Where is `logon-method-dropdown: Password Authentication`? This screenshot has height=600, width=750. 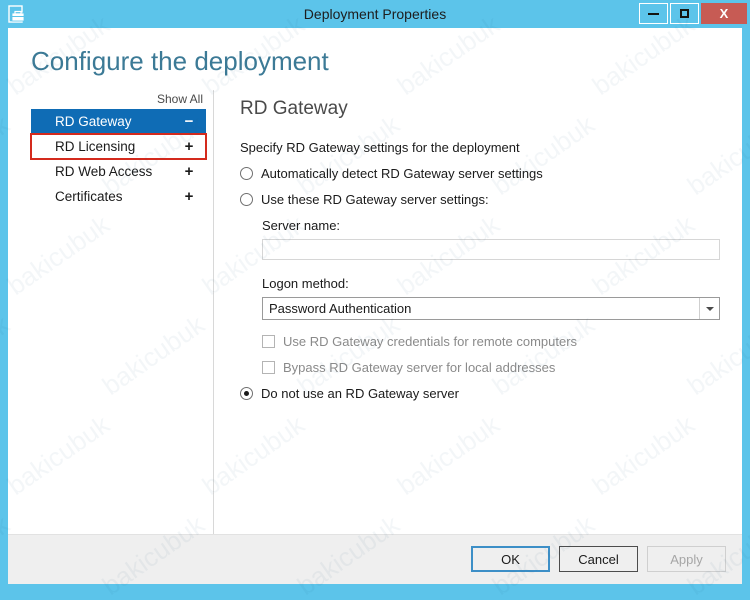
logon-method-dropdown: Password Authentication is located at coordinates (491, 308).